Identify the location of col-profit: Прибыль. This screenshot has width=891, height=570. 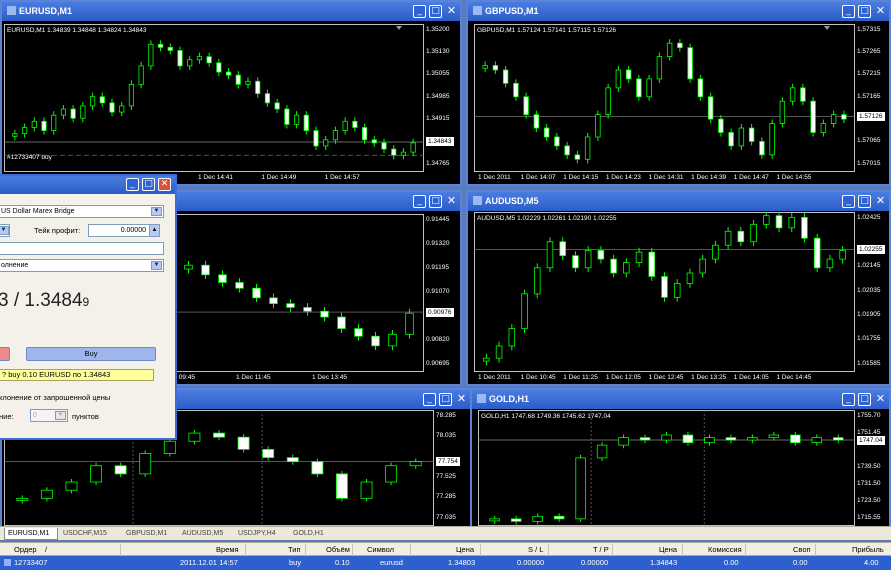
(868, 549).